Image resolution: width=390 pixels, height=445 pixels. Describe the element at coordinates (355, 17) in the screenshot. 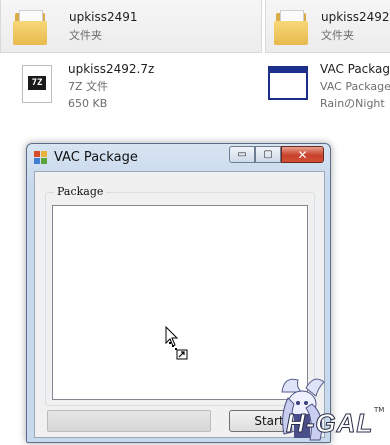

I see `file-name: upkiss2492` at that location.